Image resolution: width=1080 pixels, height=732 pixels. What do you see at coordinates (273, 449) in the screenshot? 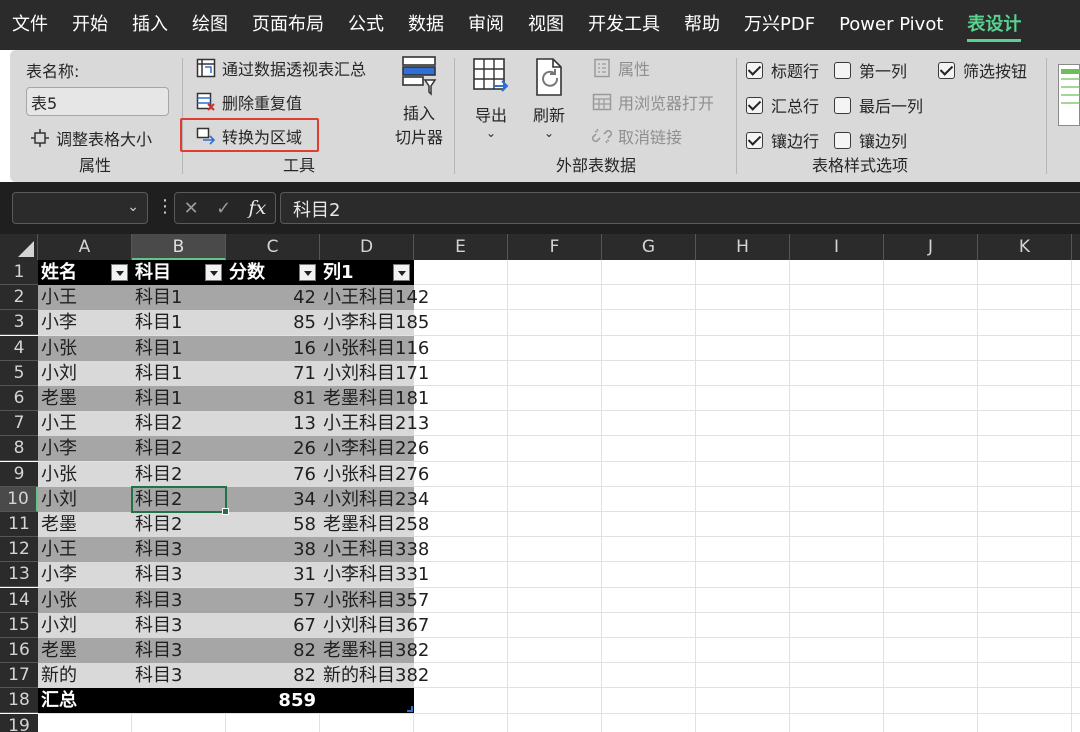
I see `table-cell: 26` at bounding box center [273, 449].